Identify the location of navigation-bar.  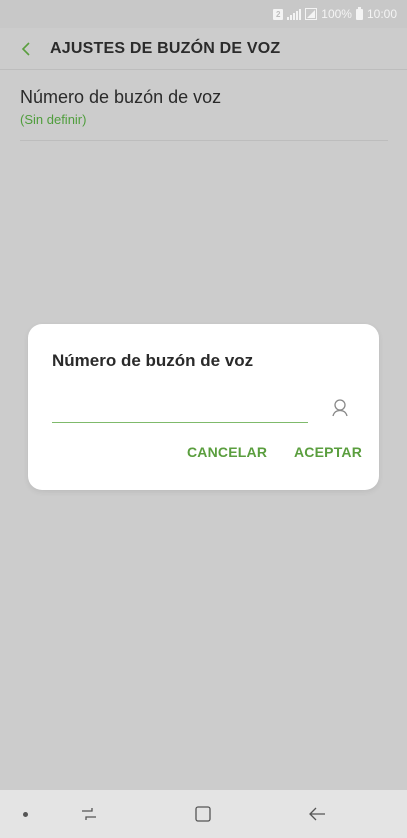
(203, 814).